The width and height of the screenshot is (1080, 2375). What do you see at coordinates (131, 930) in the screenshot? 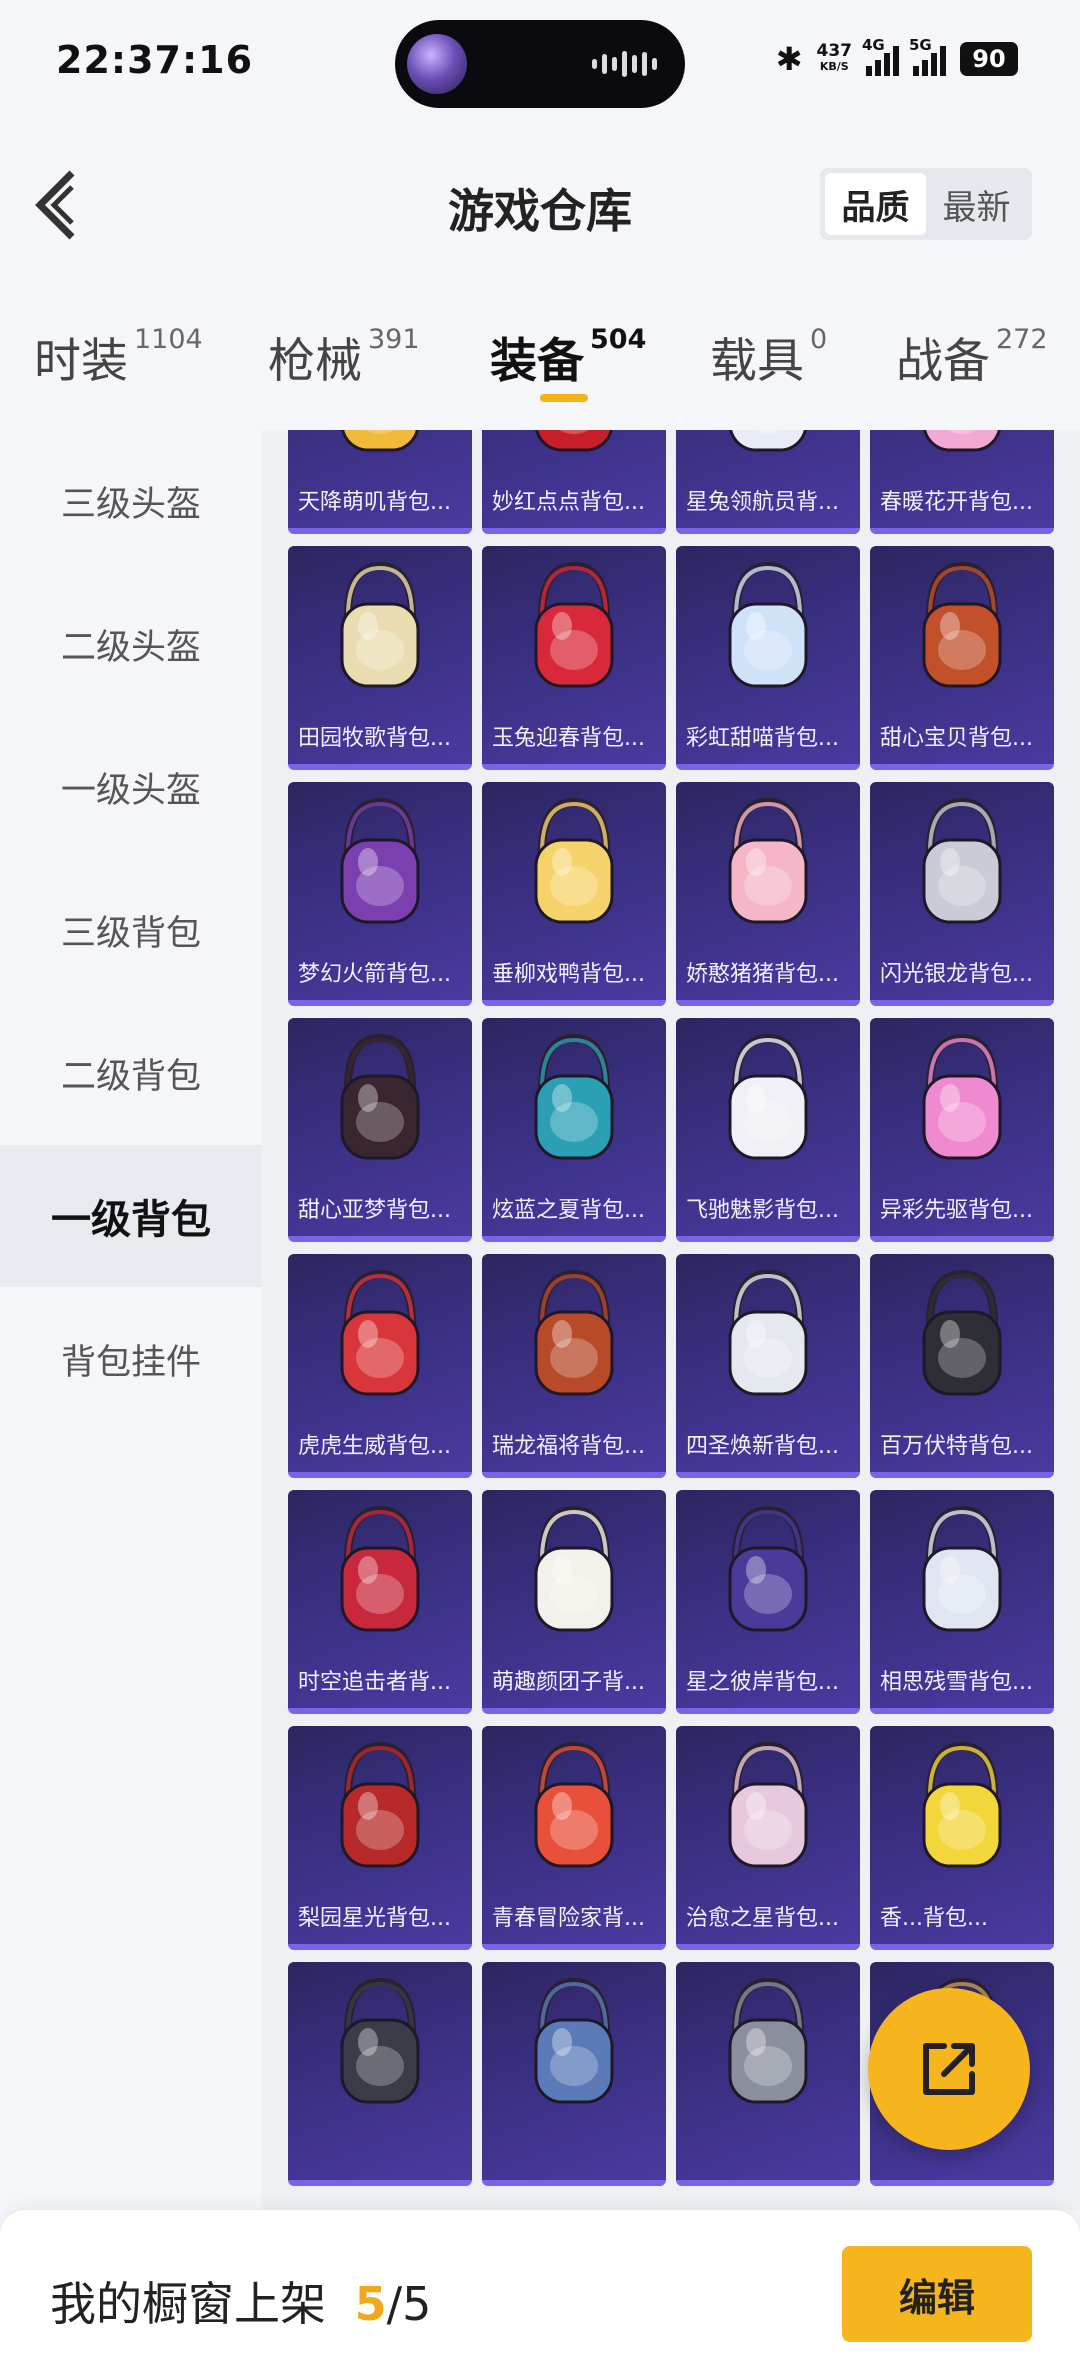
I see `sidebar-item-backpack-3: 三级背包` at bounding box center [131, 930].